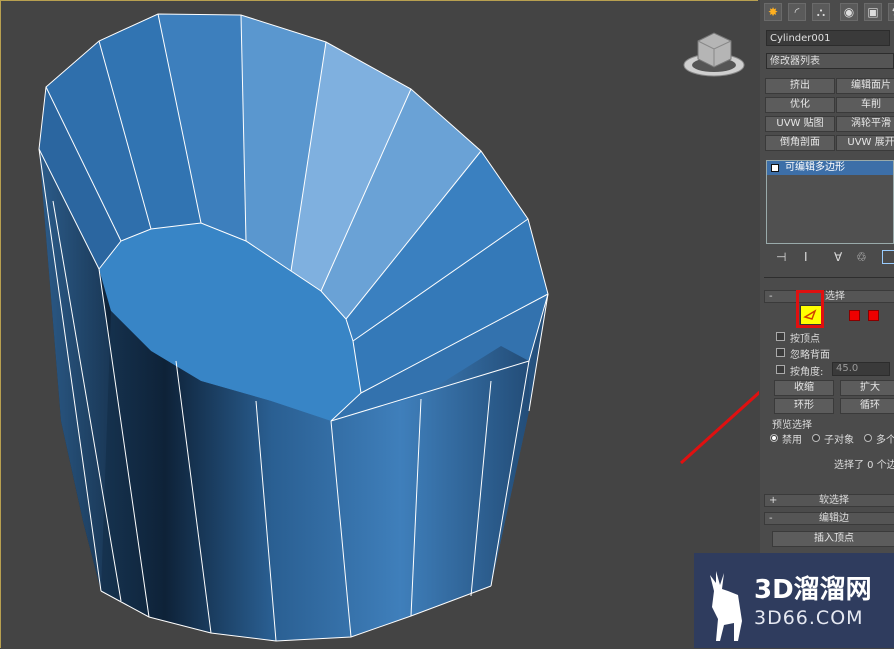 The width and height of the screenshot is (894, 649). What do you see at coordinates (865, 86) in the screenshot?
I see `modifier-button: 编辑面片` at bounding box center [865, 86].